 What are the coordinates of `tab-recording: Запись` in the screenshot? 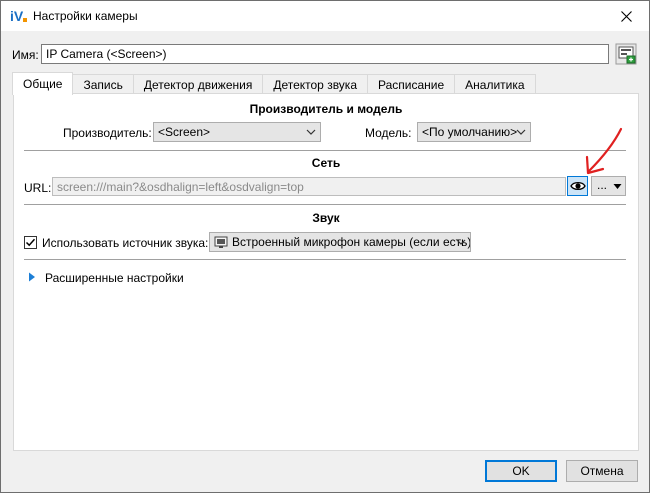 It's located at (103, 84).